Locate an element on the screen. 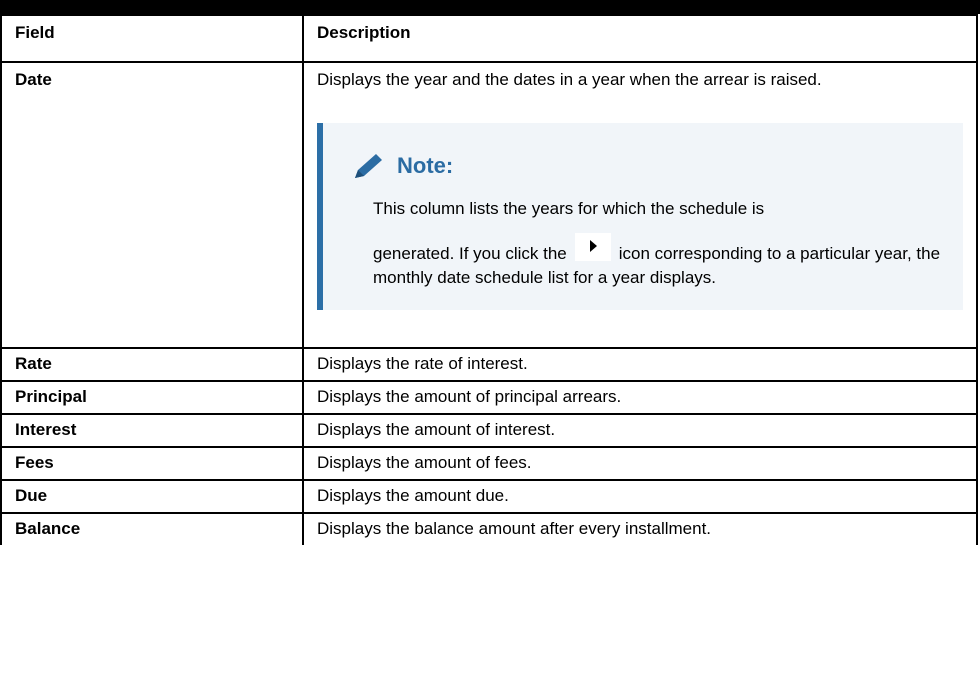  description-cell: Displays the amount of fees. is located at coordinates (640, 463).